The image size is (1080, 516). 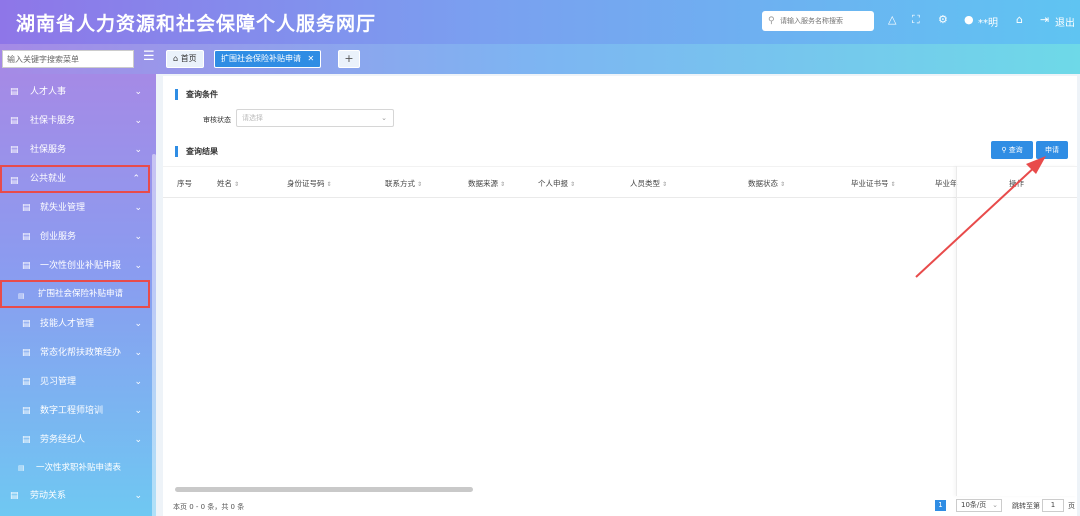 I want to click on sidebar-item-talent: ▤ 人才人事 ⌄, so click(x=75, y=92).